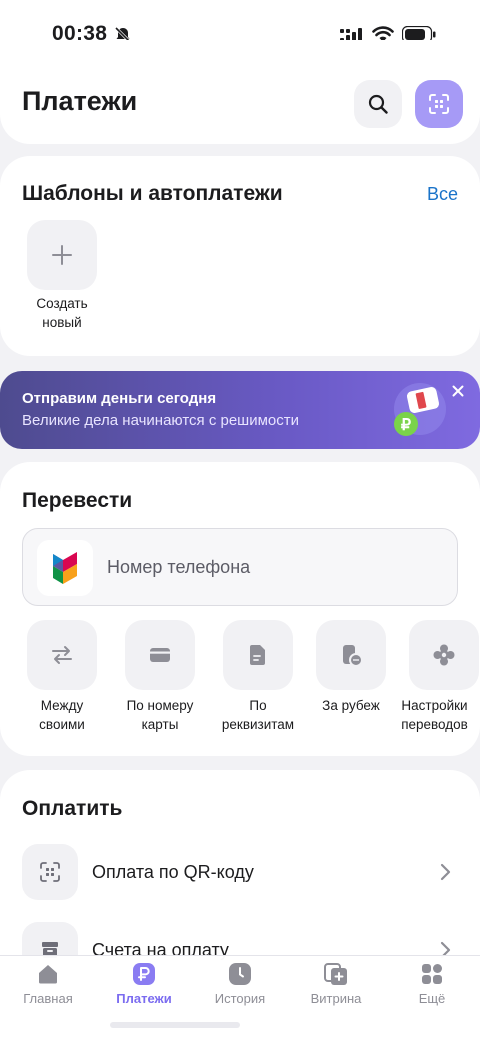 The width and height of the screenshot is (480, 1043). I want to click on close-icon, so click(458, 391).